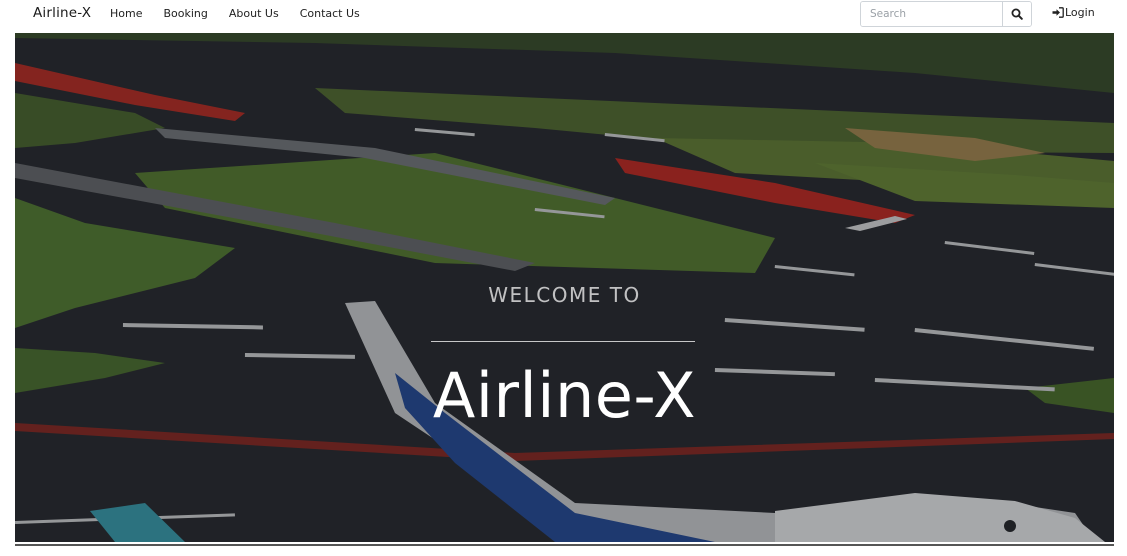 The width and height of the screenshot is (1127, 556). I want to click on nav-link-about-us: About Us, so click(254, 13).